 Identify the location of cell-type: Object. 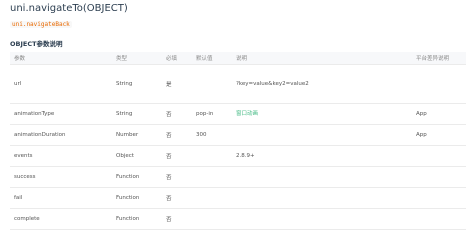
(137, 156).